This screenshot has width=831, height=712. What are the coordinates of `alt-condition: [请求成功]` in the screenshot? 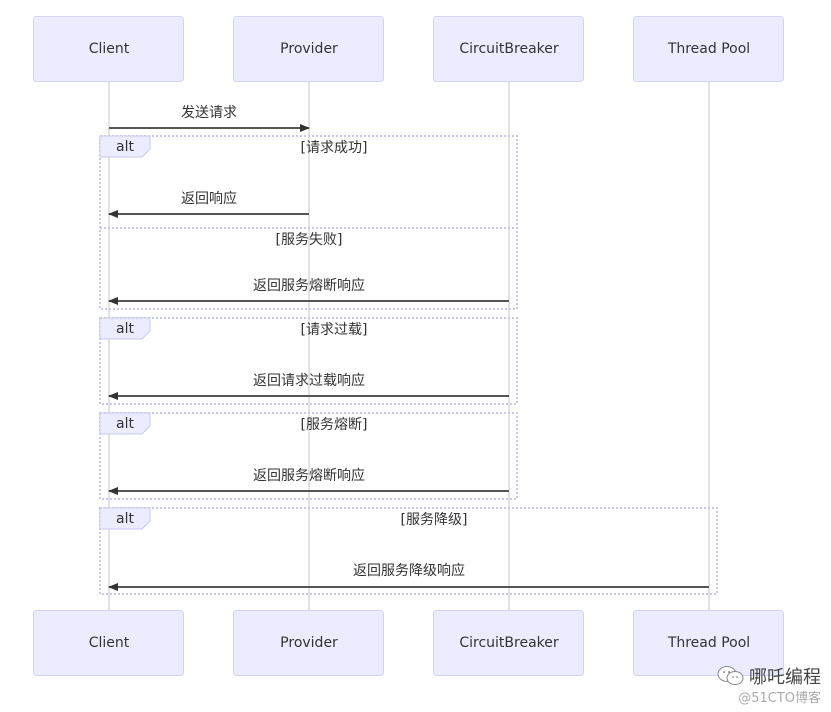 It's located at (334, 148).